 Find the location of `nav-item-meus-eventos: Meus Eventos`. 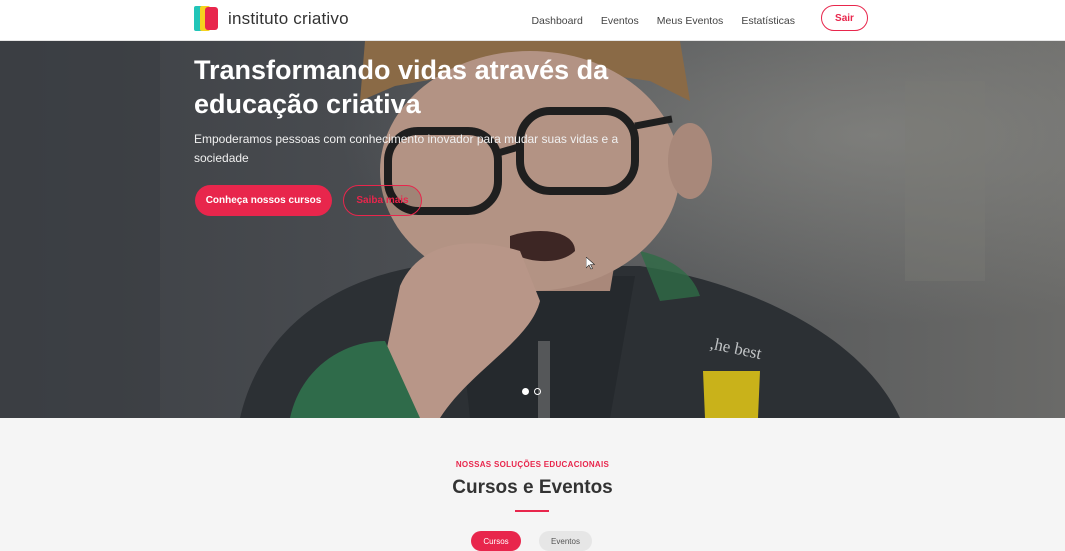

nav-item-meus-eventos: Meus Eventos is located at coordinates (690, 21).